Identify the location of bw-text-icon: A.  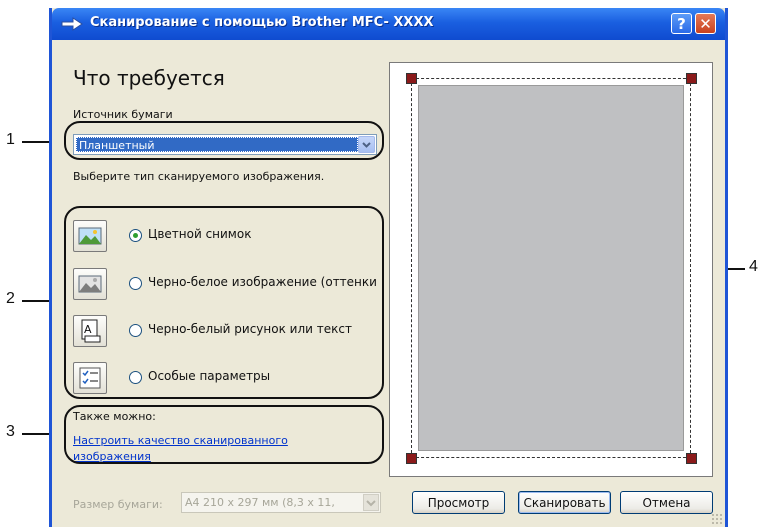
(90, 331).